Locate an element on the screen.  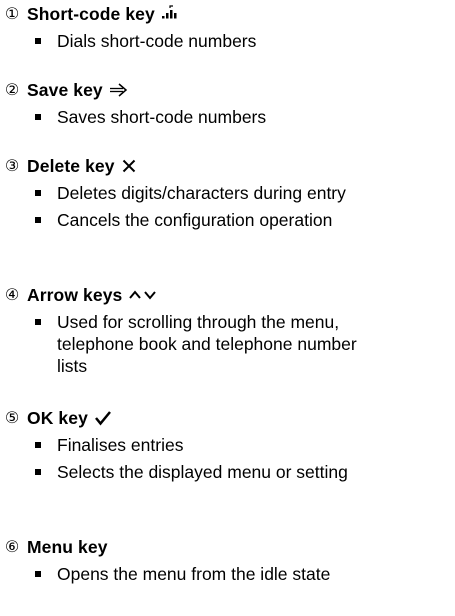
section-number: ④ is located at coordinates (12, 294).